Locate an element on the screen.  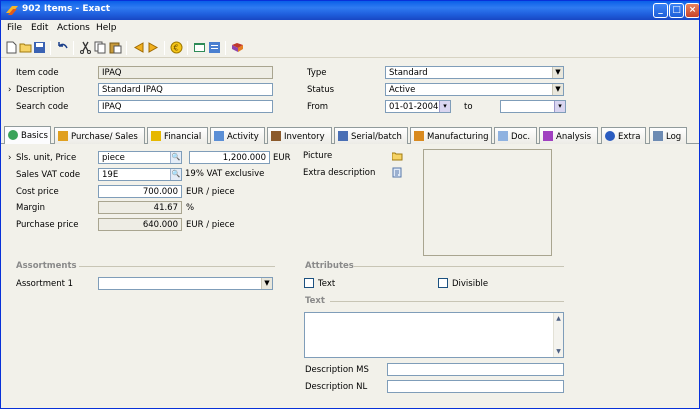
tab-serial-batch: Serial/batch is located at coordinates (371, 135).